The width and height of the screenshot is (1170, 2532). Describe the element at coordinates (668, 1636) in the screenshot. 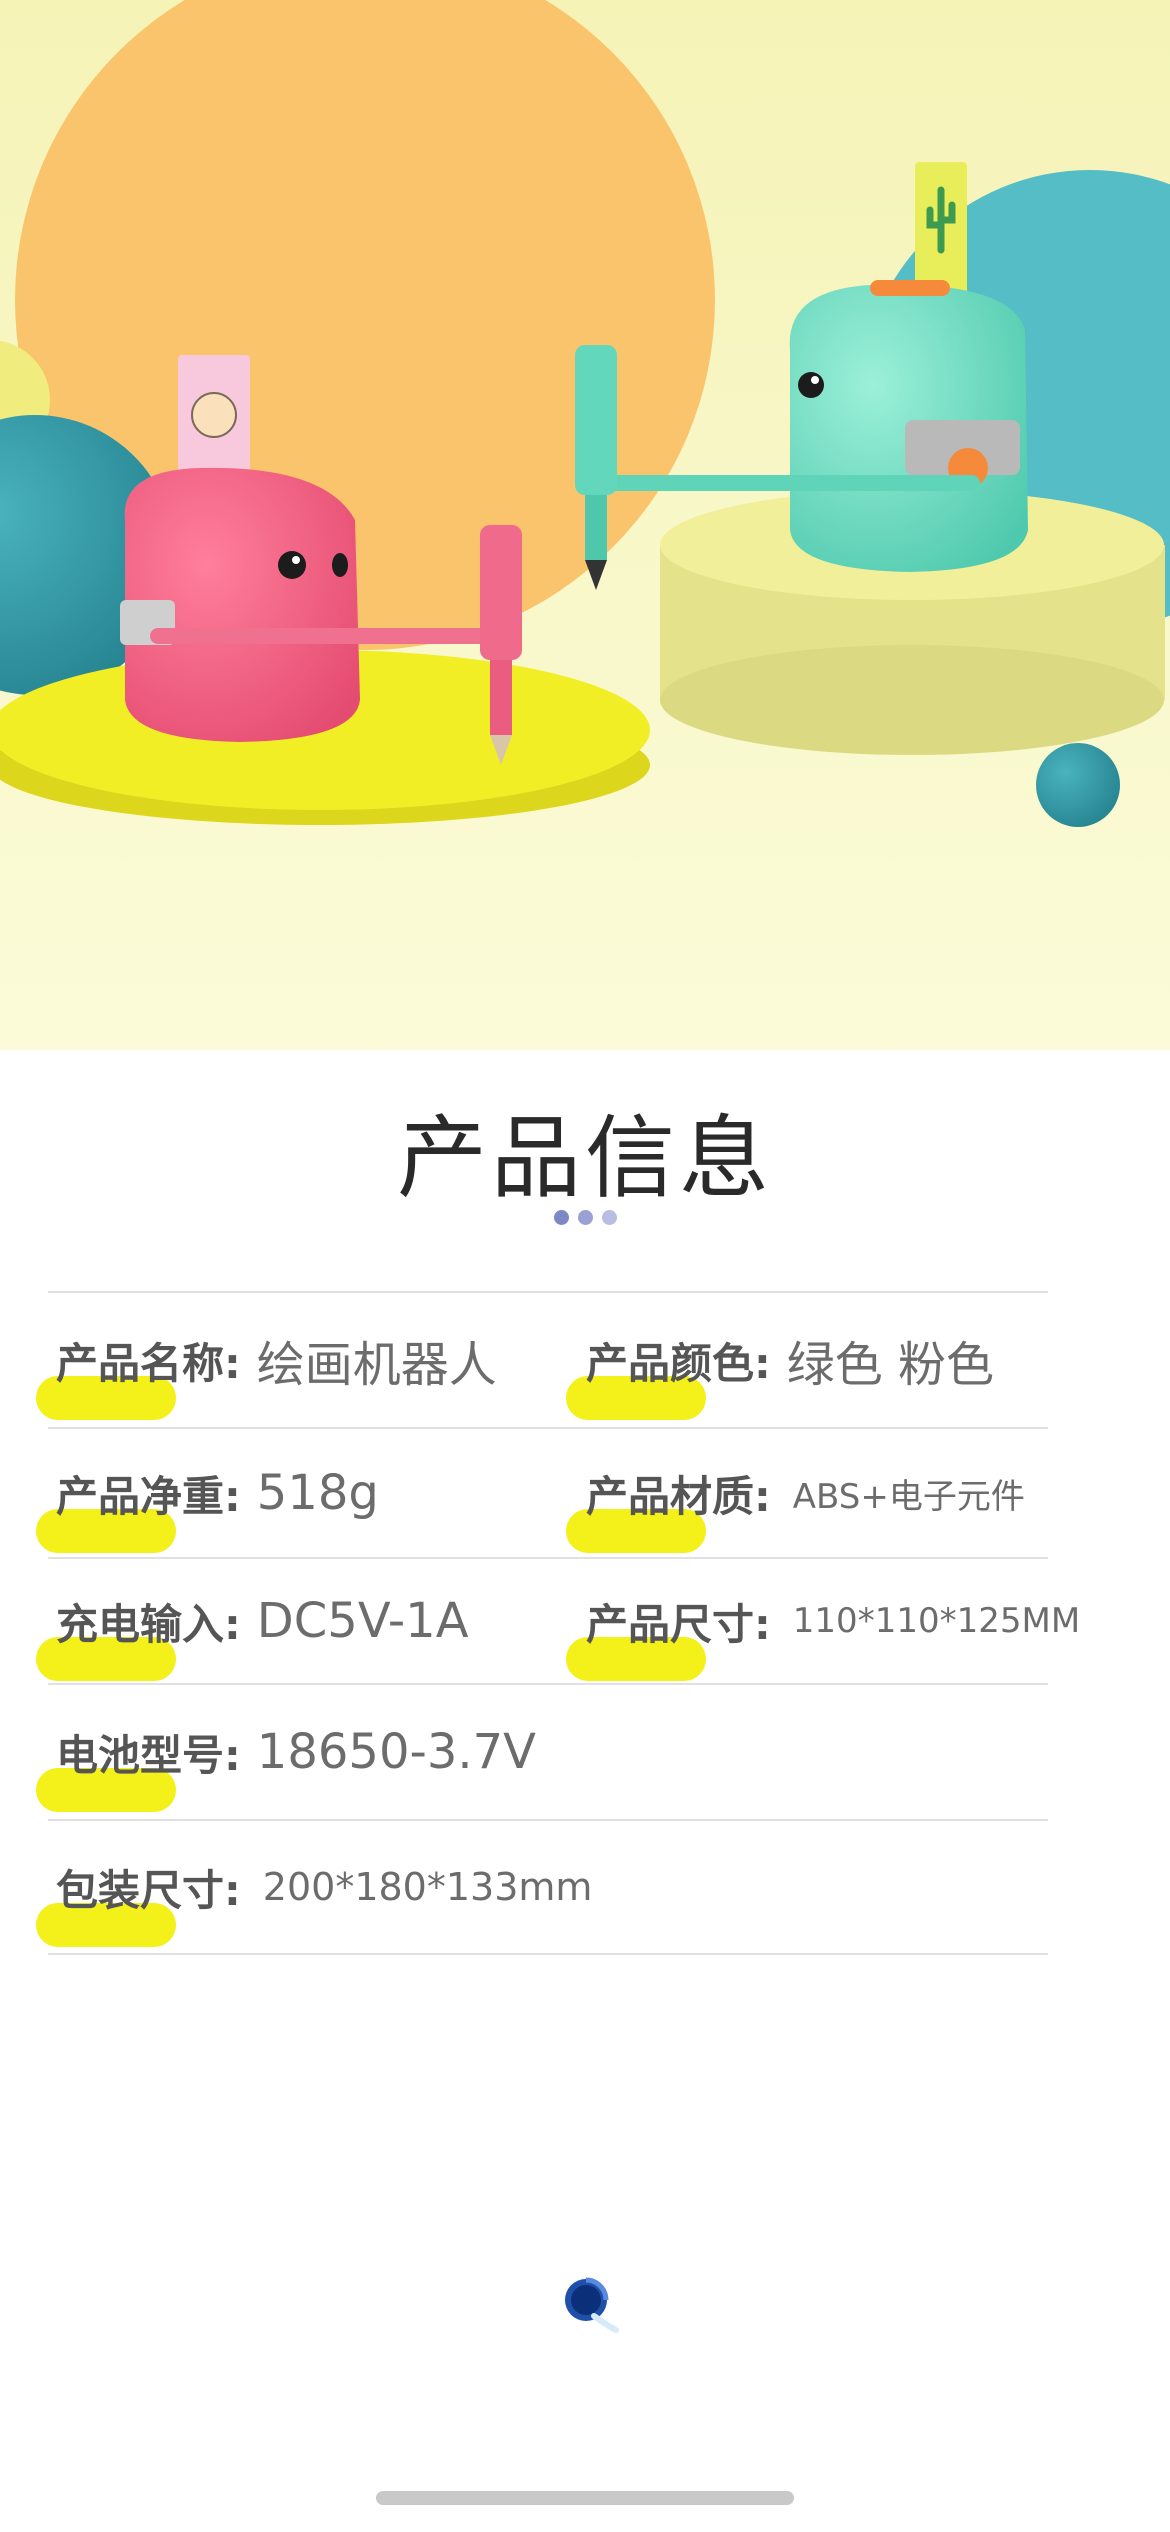

I see `spec-label: 产品尺寸:` at that location.